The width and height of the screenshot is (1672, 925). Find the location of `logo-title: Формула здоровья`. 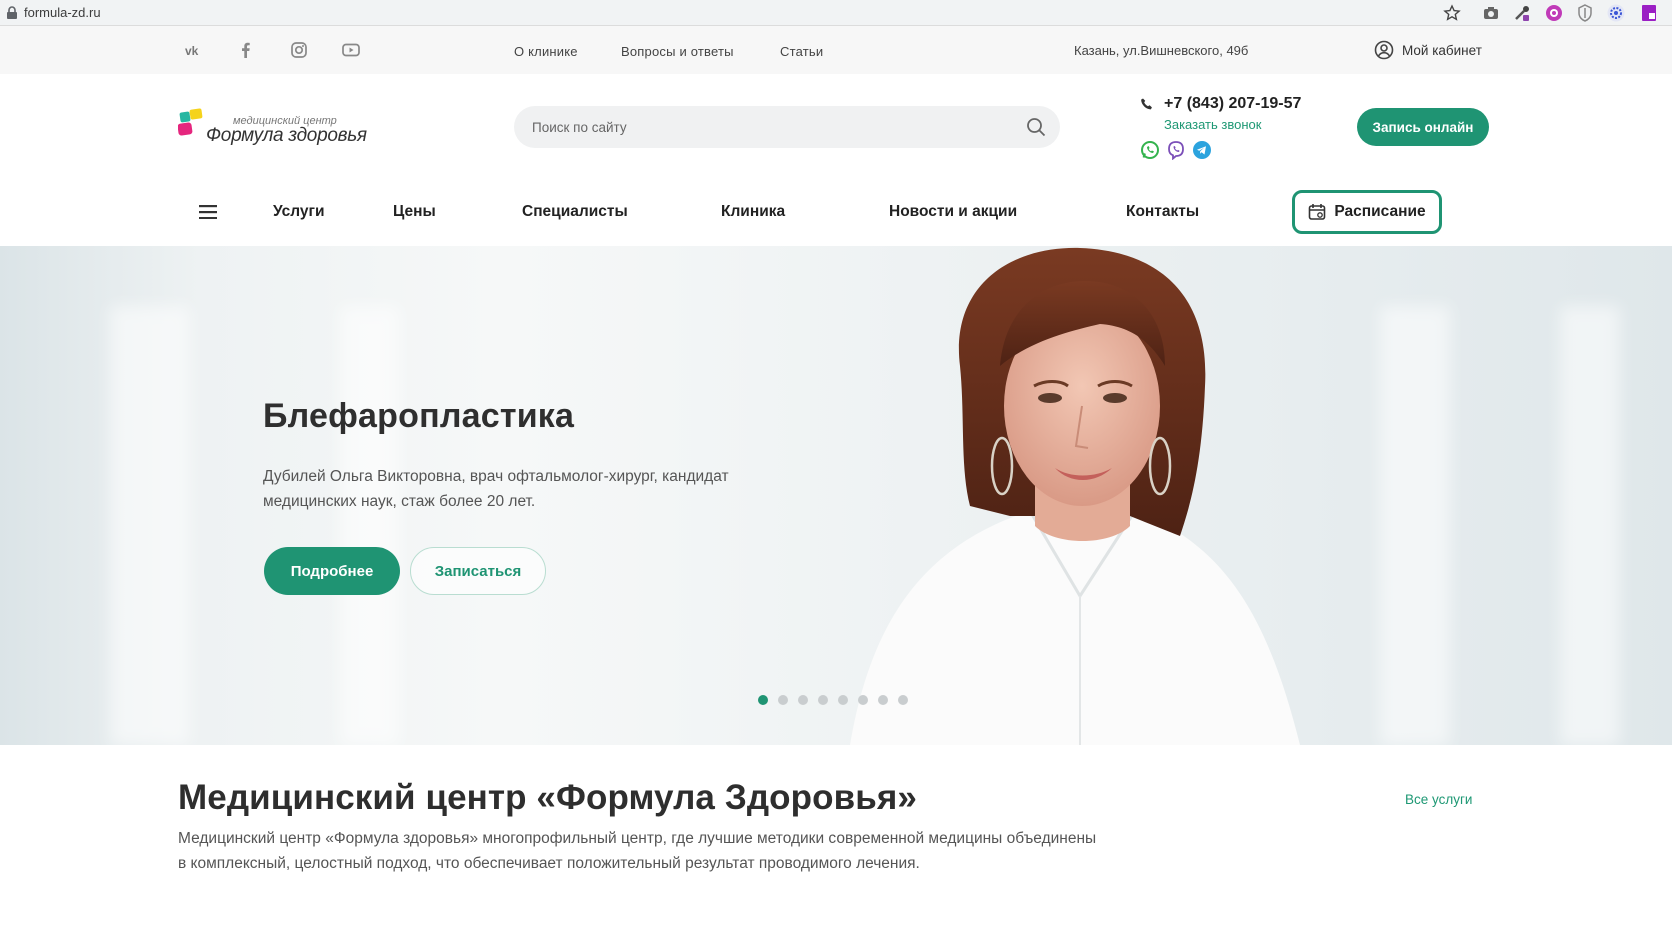

logo-title: Формула здоровья is located at coordinates (286, 135).